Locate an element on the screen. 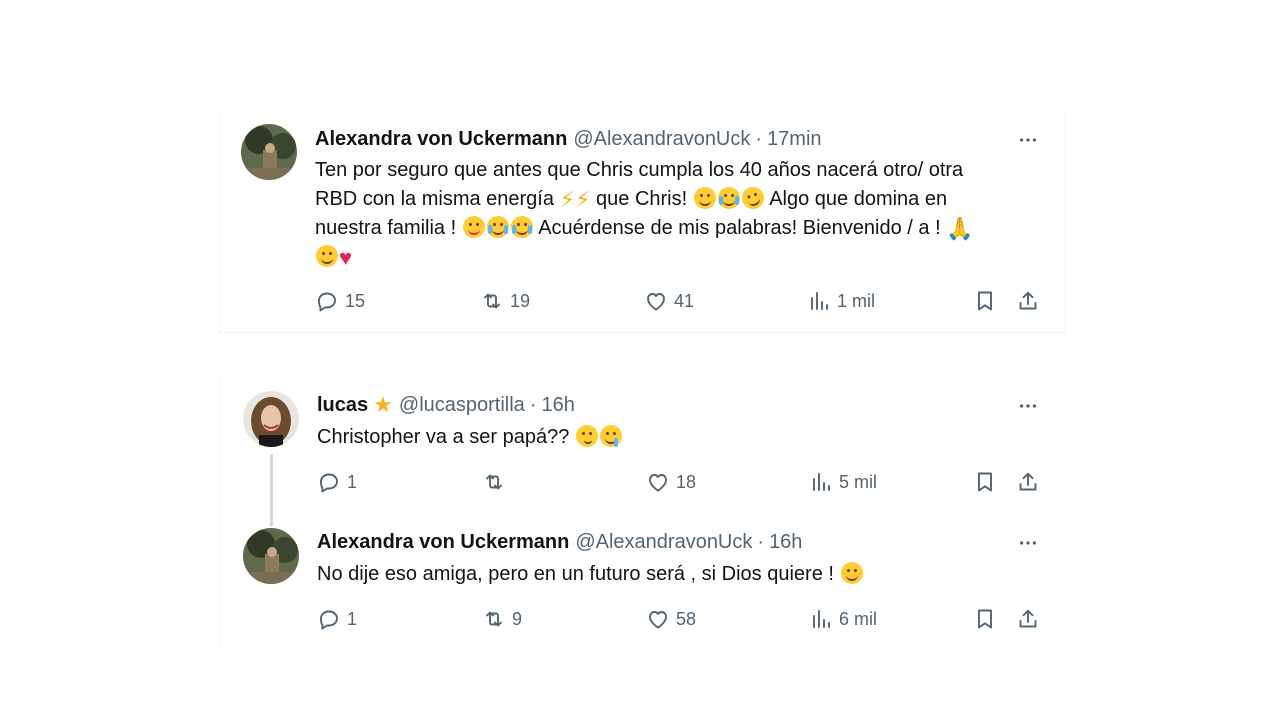  like-count: 58 is located at coordinates (686, 618).